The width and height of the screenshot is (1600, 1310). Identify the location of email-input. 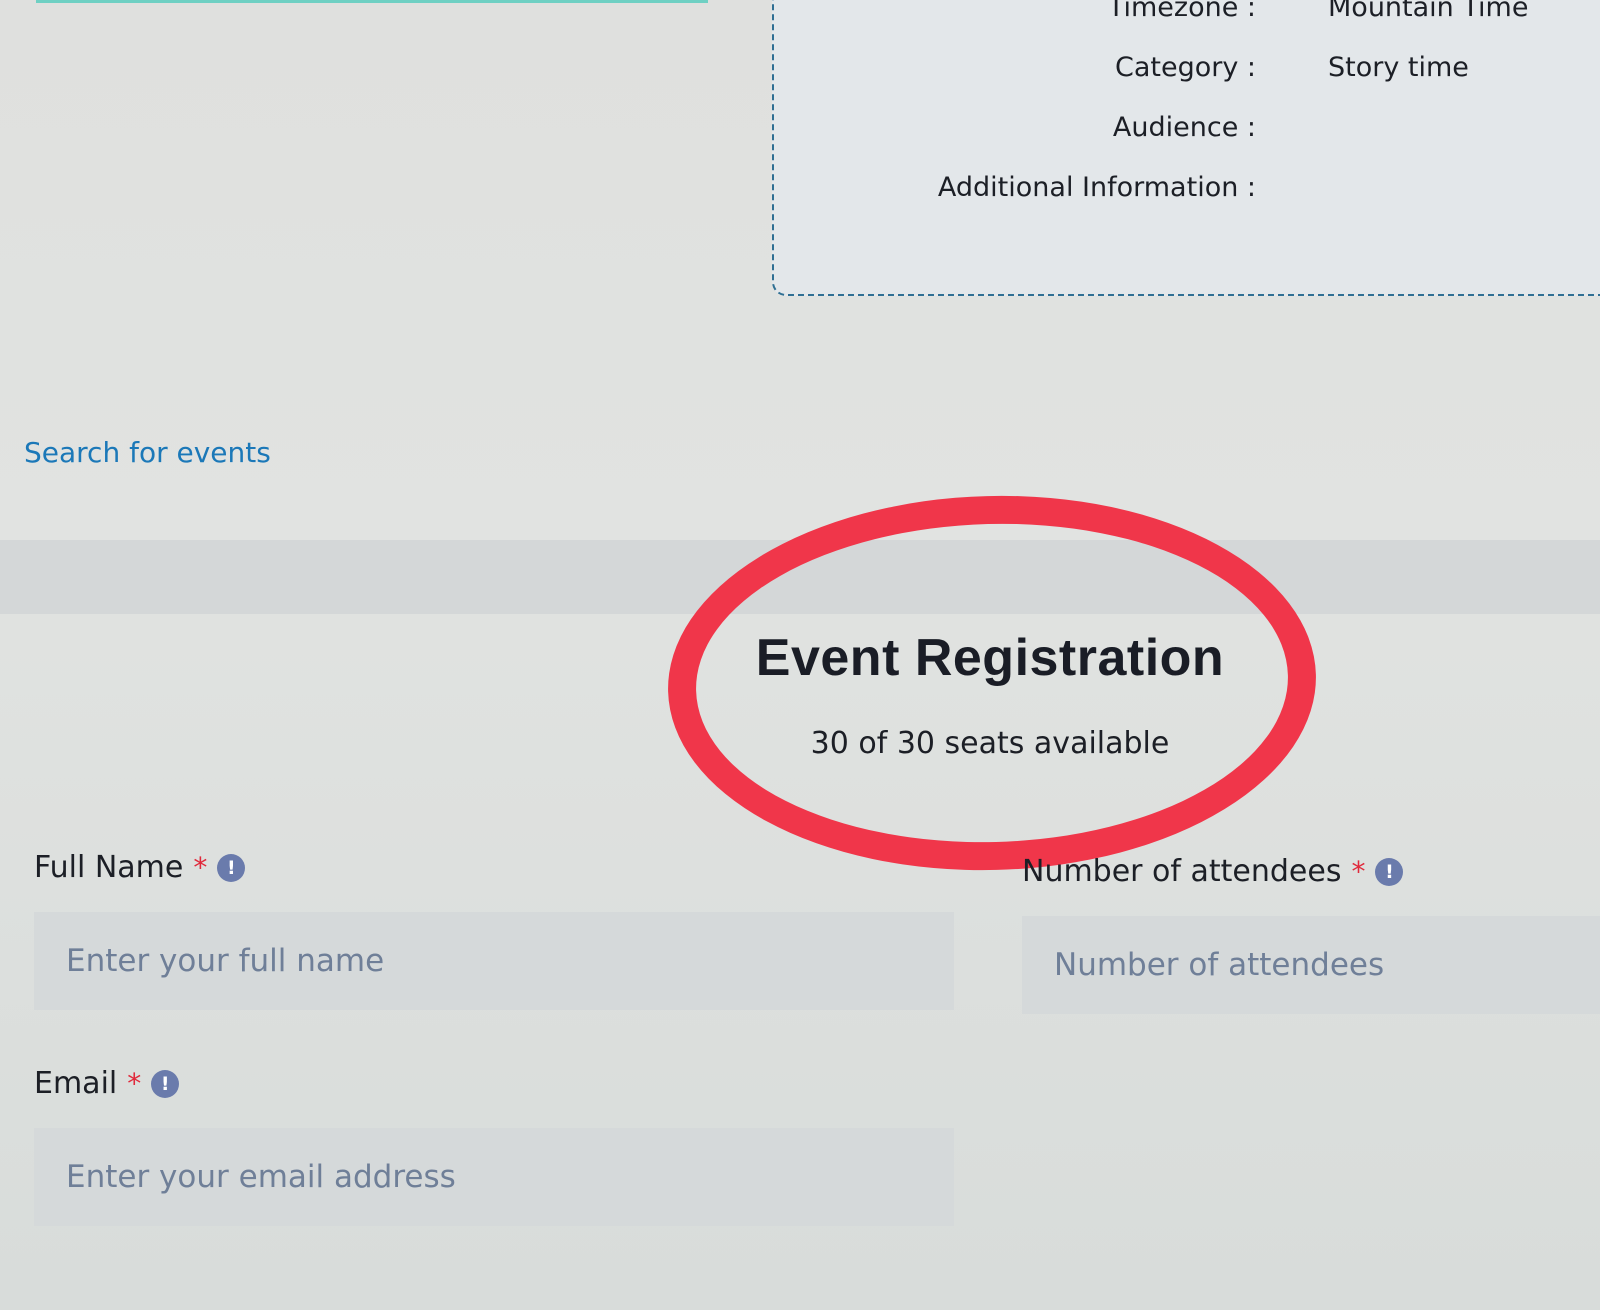
(494, 1177).